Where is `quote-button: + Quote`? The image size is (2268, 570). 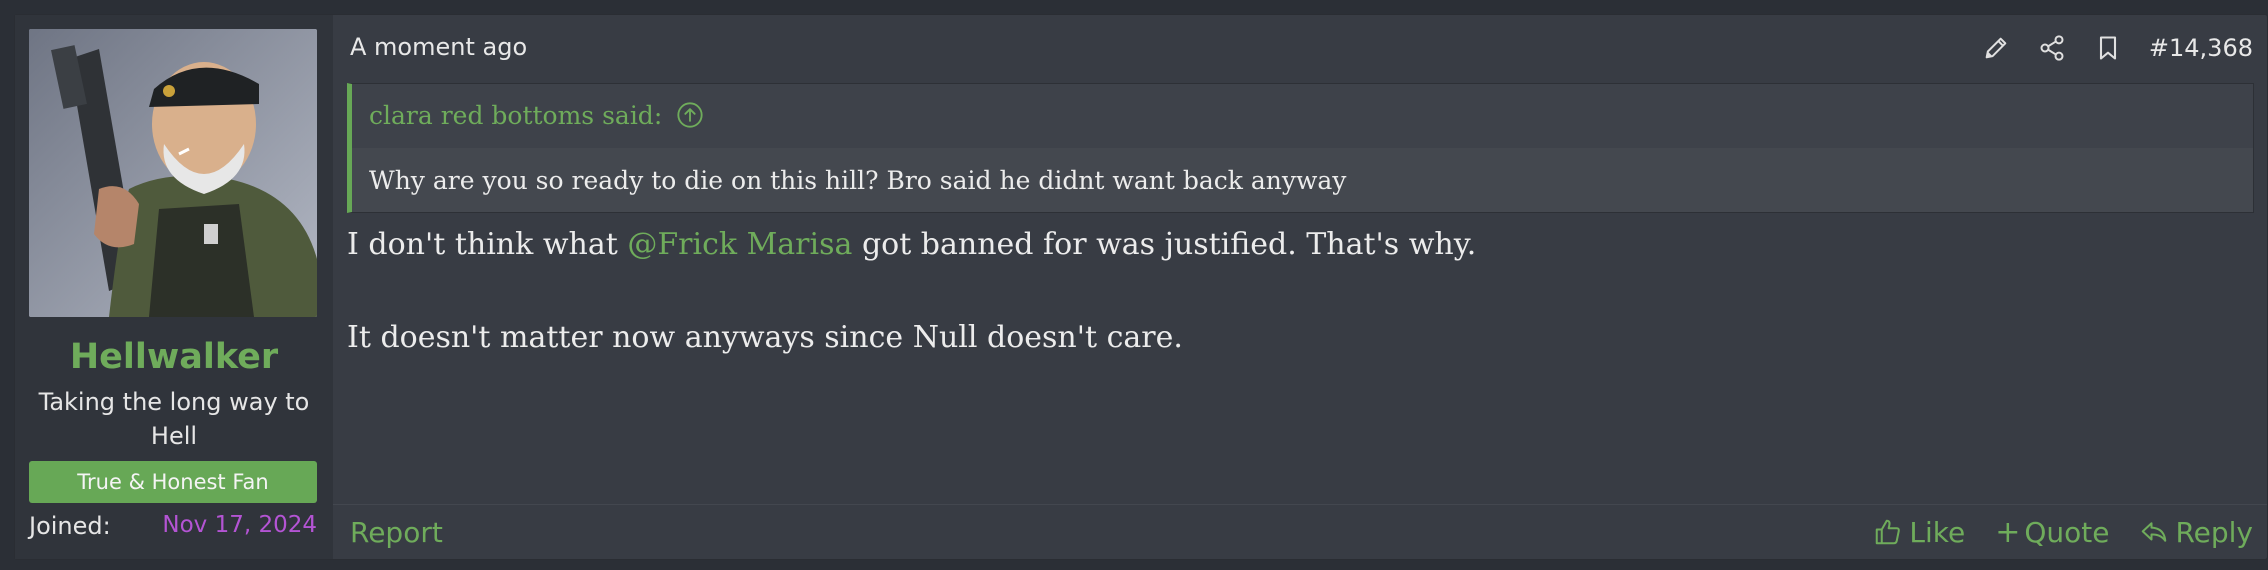 quote-button: + Quote is located at coordinates (2052, 532).